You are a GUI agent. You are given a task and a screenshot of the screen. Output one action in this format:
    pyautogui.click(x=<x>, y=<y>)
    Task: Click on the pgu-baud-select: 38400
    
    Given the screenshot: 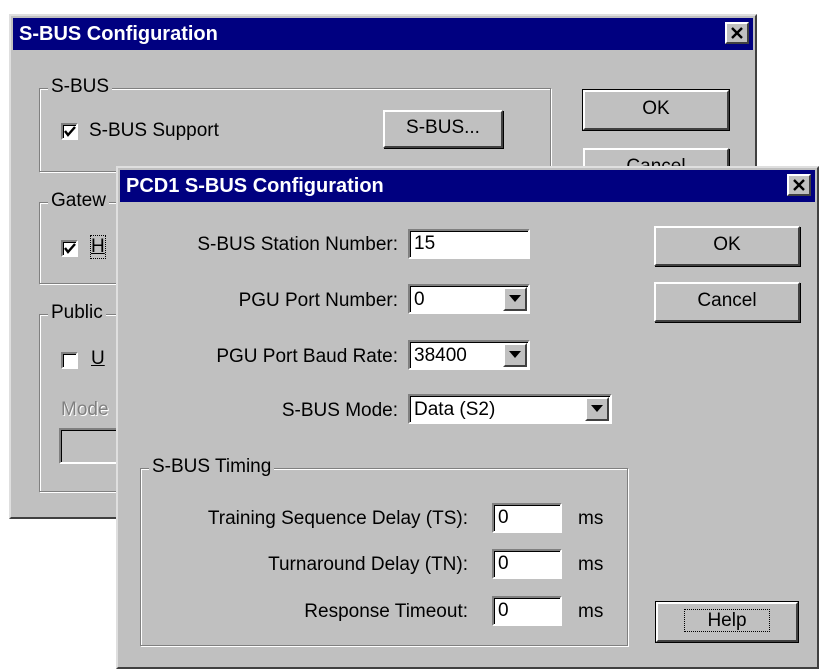 What is the action you would take?
    pyautogui.click(x=469, y=355)
    